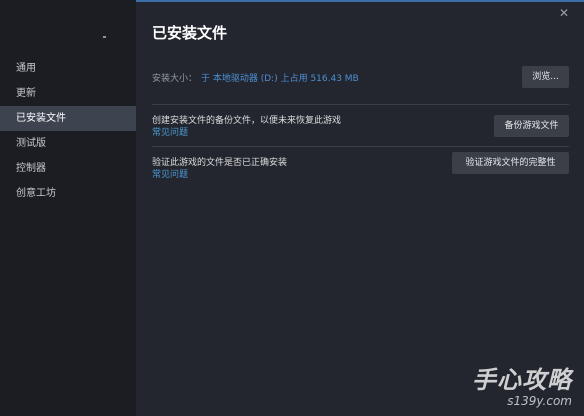 The image size is (584, 416). What do you see at coordinates (170, 173) in the screenshot?
I see `verify-faq-link: 常见问题` at bounding box center [170, 173].